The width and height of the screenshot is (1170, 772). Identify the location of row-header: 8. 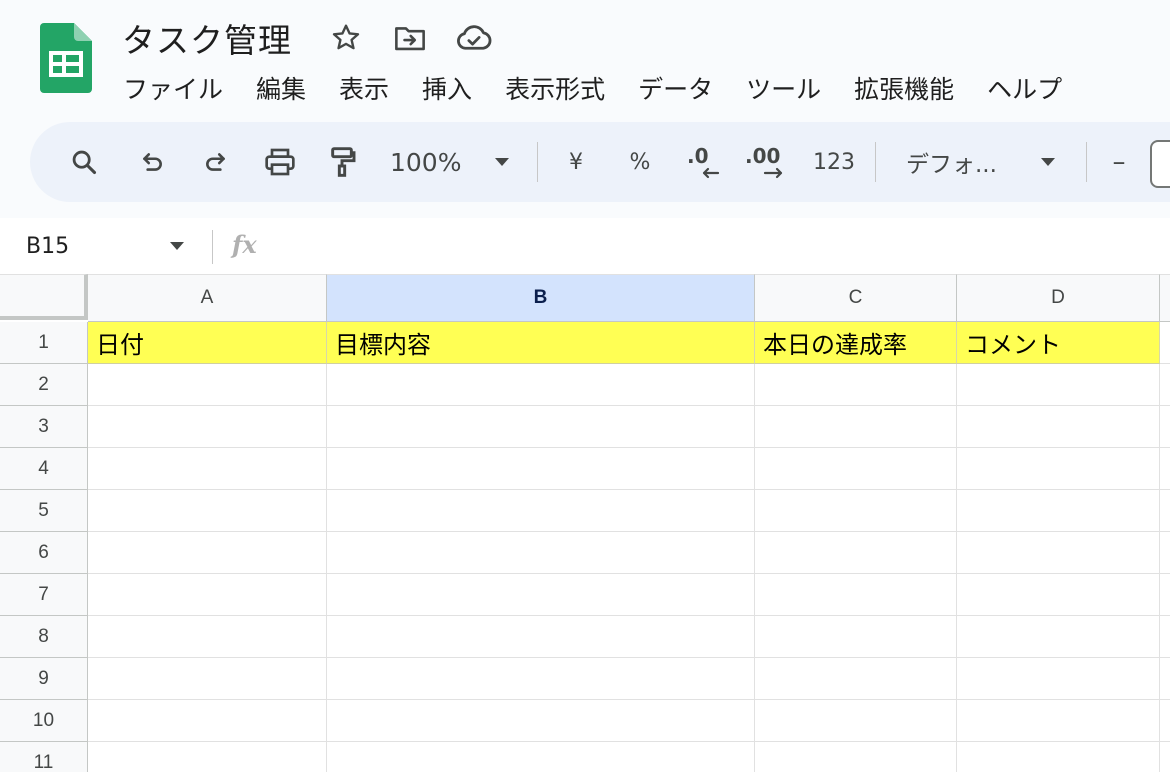
(44, 637).